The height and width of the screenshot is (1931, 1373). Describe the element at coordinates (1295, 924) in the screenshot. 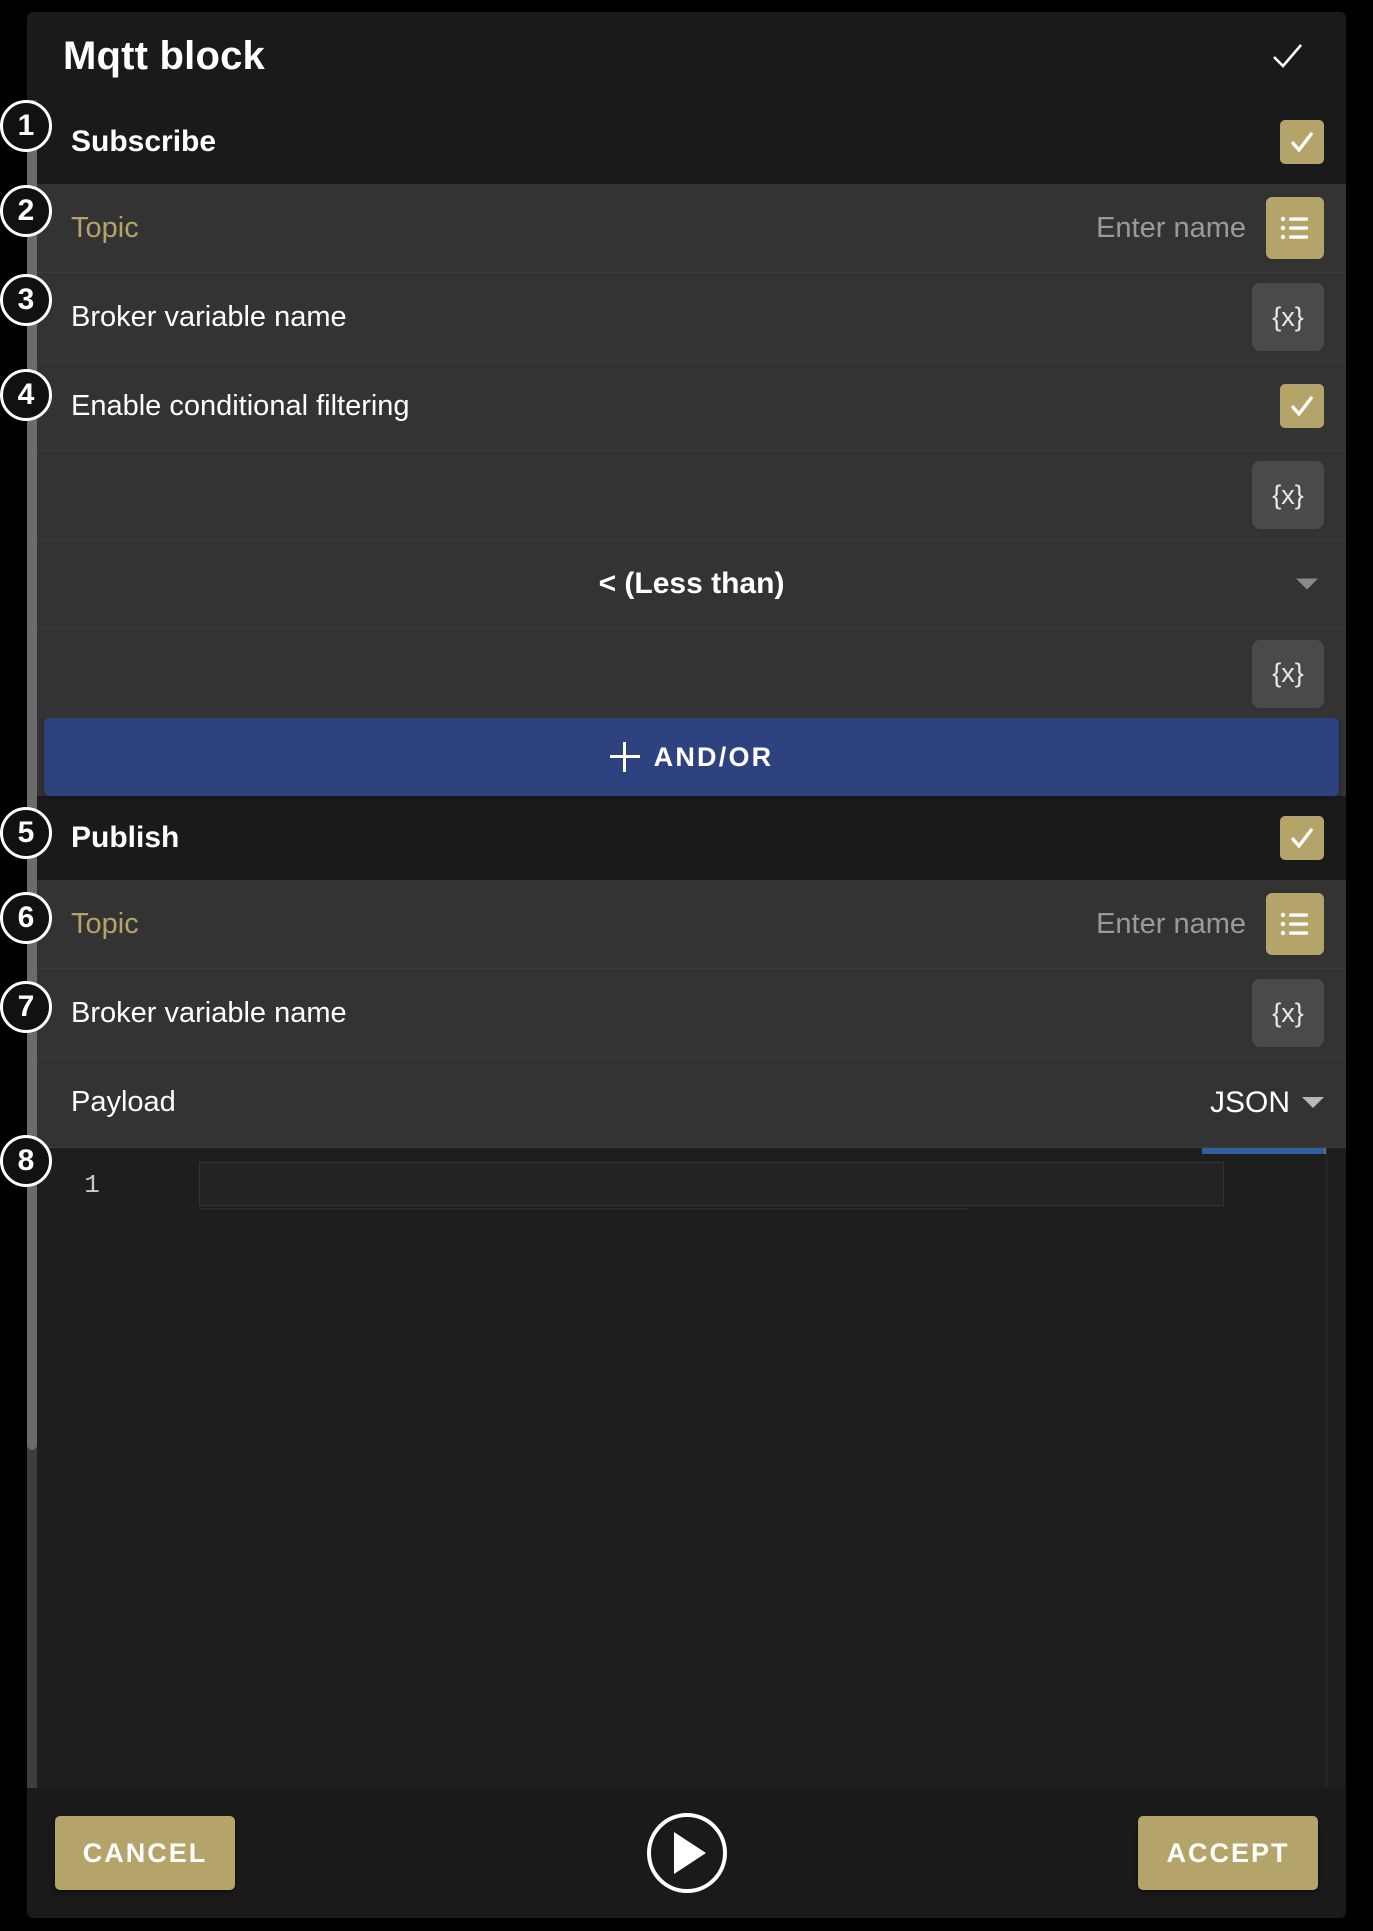

I see `publish-topic-list-icon` at that location.